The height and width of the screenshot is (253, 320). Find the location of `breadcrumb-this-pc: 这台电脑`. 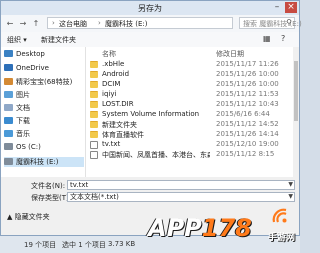

breadcrumb-this-pc: 这台电脑 is located at coordinates (73, 24).